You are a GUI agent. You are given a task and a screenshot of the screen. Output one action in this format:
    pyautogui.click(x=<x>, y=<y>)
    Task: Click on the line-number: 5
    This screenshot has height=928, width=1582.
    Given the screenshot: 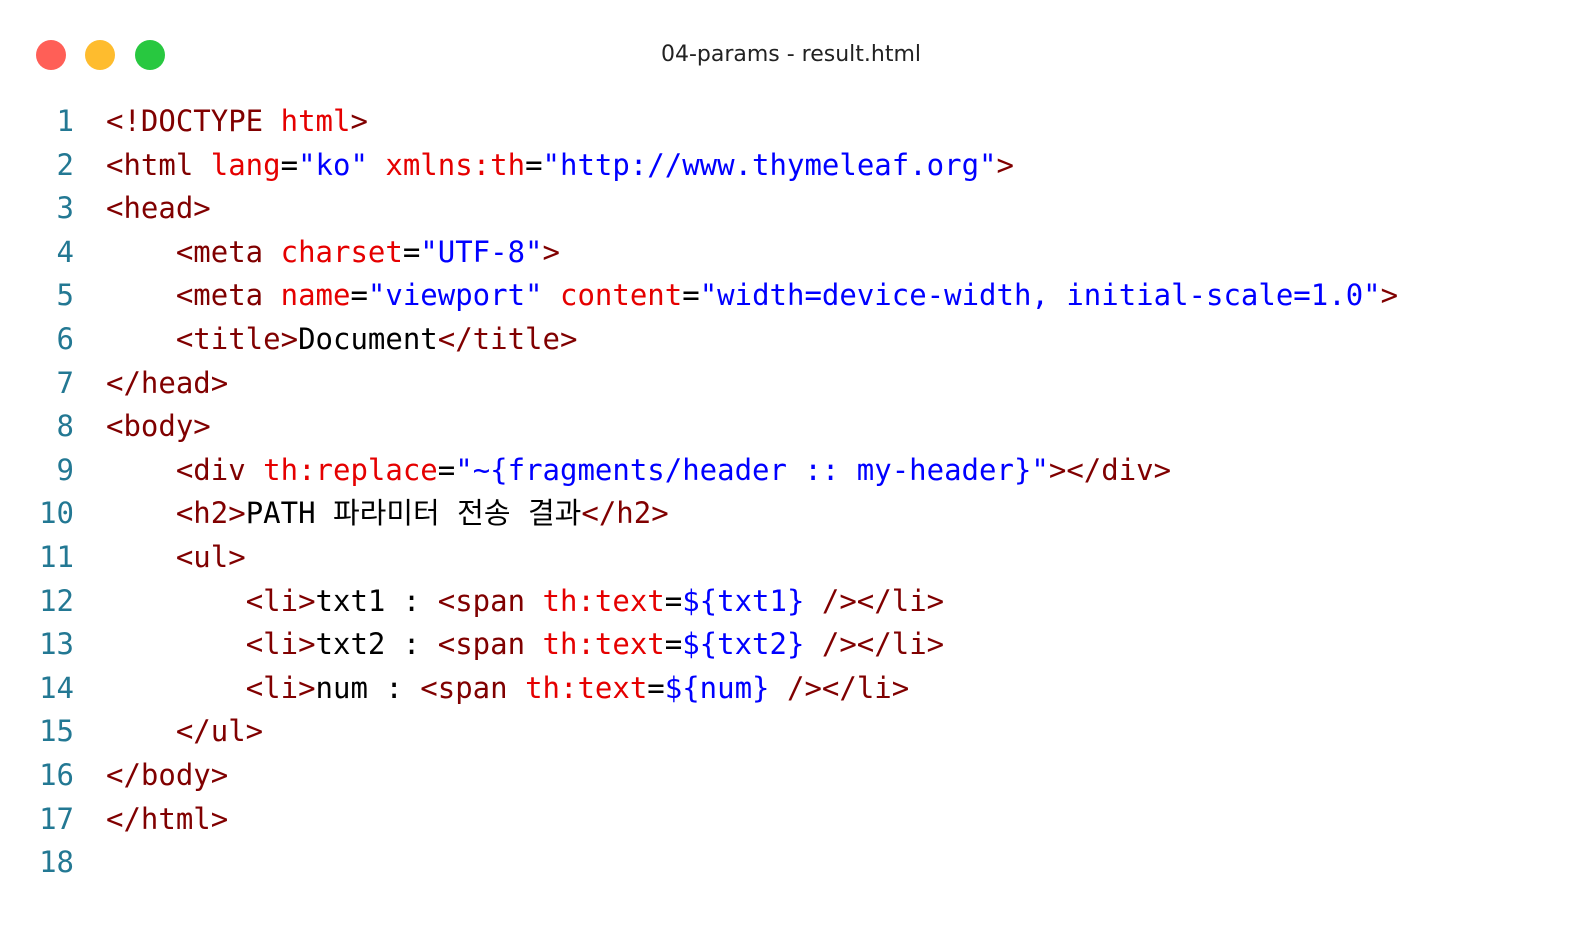 What is the action you would take?
    pyautogui.click(x=65, y=295)
    